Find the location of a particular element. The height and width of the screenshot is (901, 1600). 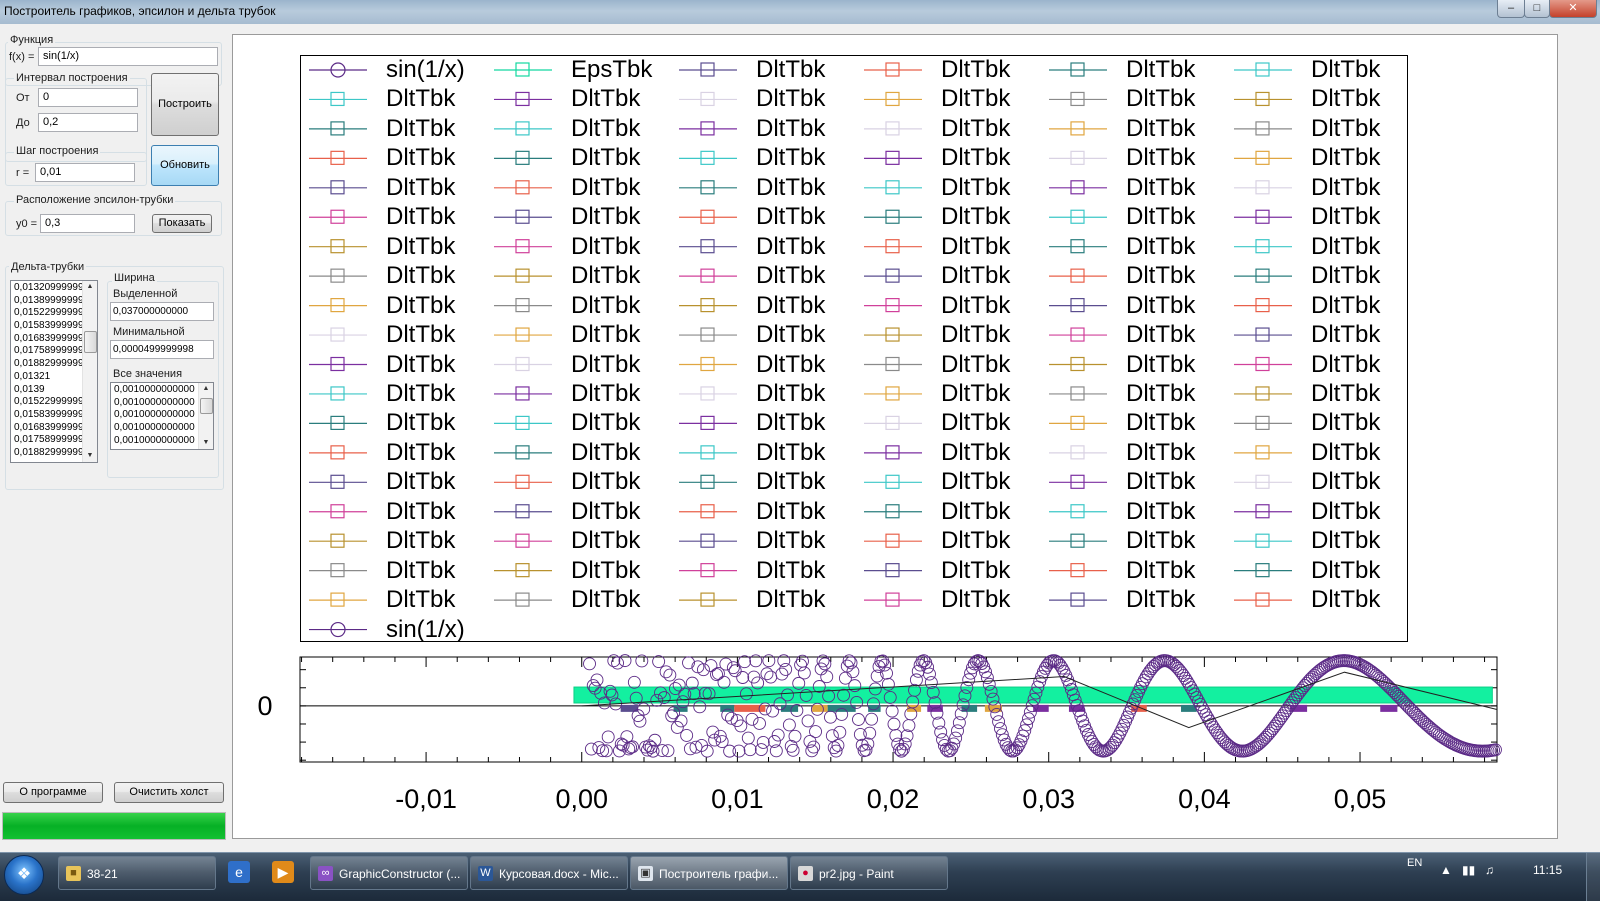

taskbar-button-paint: ● pr2.jpg - Paint is located at coordinates (869, 873).